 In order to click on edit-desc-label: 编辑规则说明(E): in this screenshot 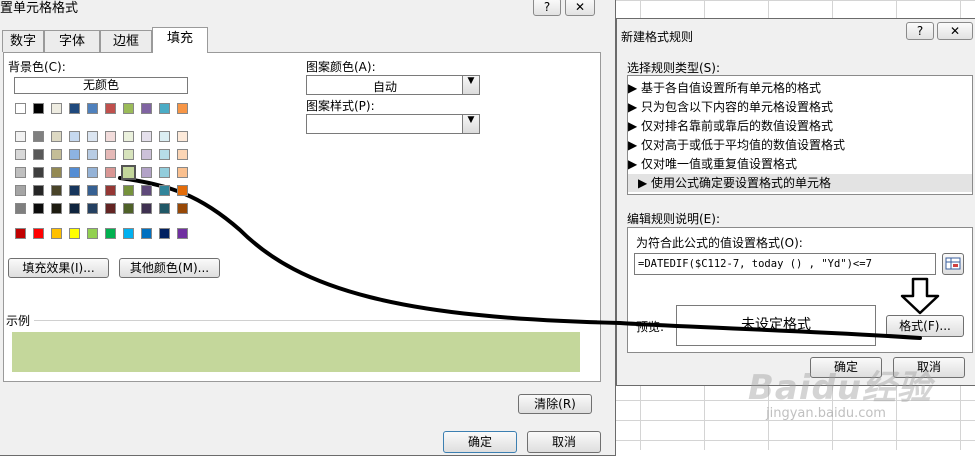, I will do `click(673, 219)`.